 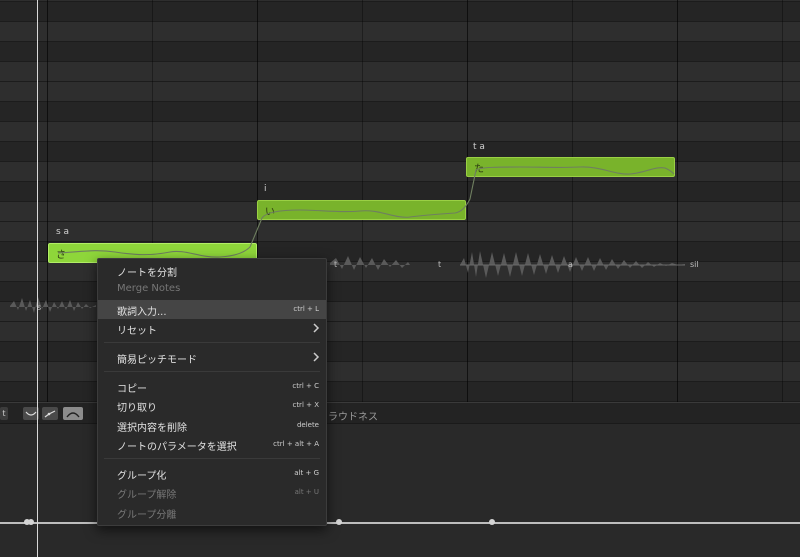 I want to click on menu-item-simple-pitch-mode: 簡易ピッチモード, so click(x=212, y=357).